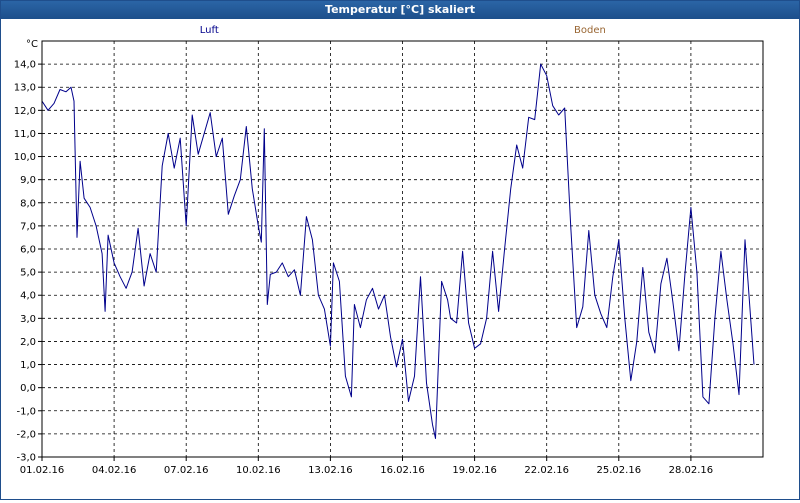  Describe the element at coordinates (25, 157) in the screenshot. I see `y-tick-label: 10,0` at that location.